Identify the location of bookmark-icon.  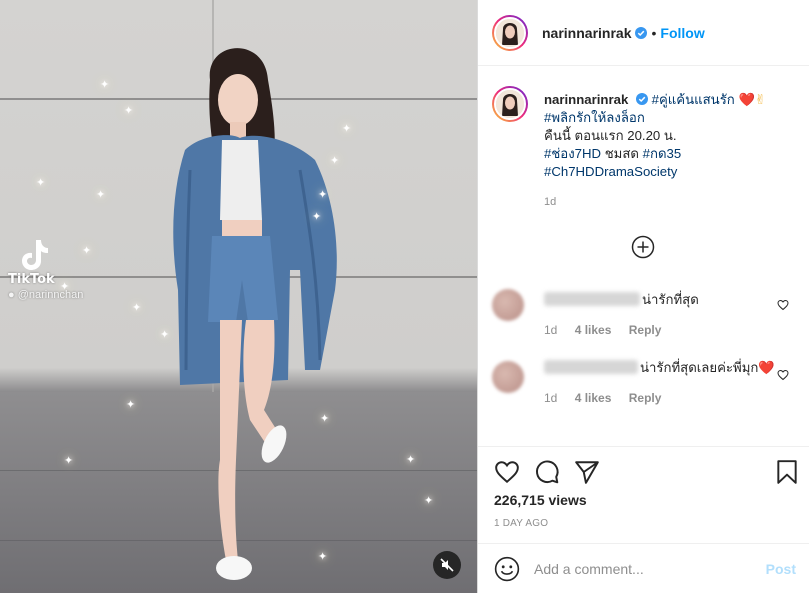
(787, 472).